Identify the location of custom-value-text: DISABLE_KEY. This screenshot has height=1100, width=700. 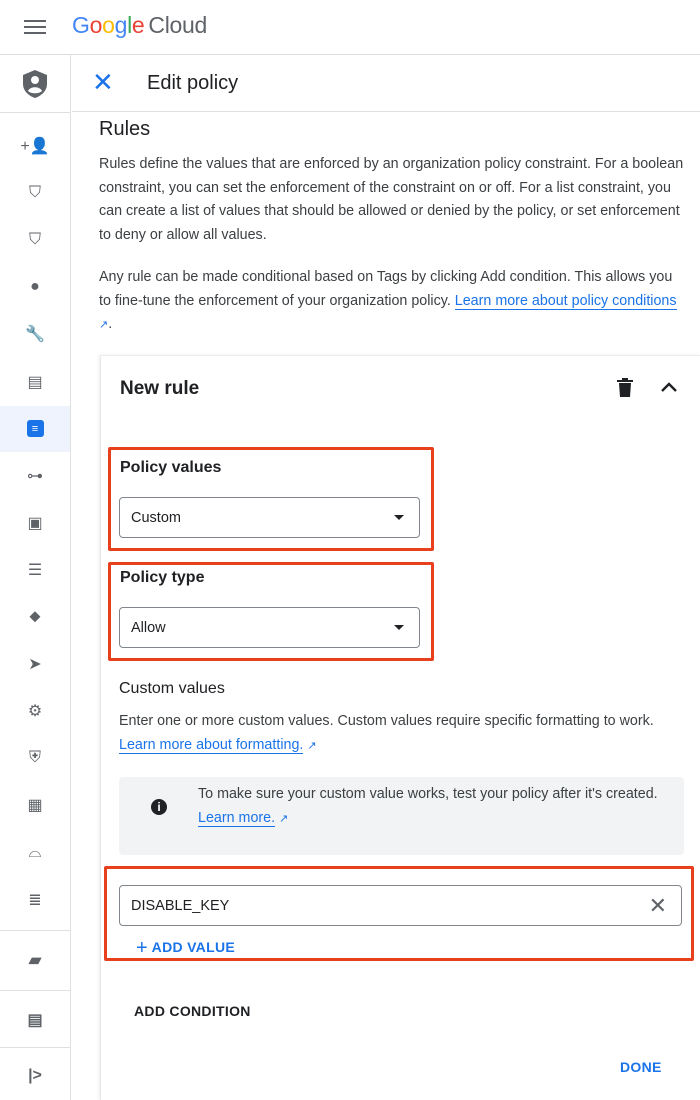
(180, 906).